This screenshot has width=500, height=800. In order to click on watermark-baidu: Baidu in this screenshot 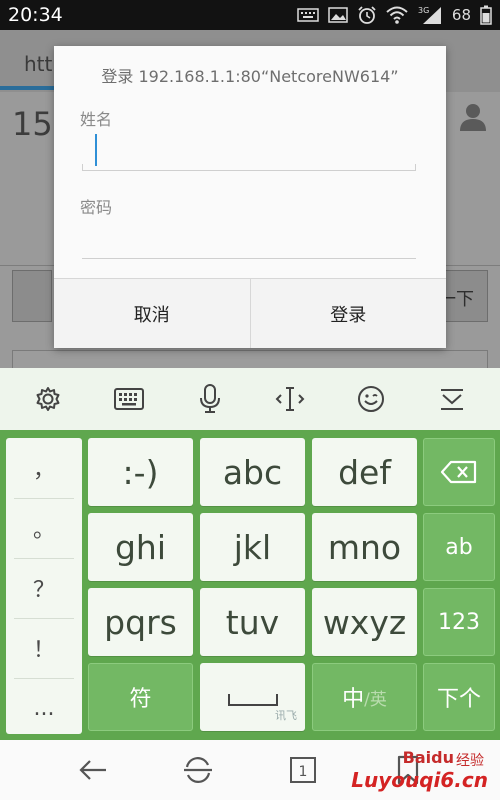, I will do `click(428, 757)`.